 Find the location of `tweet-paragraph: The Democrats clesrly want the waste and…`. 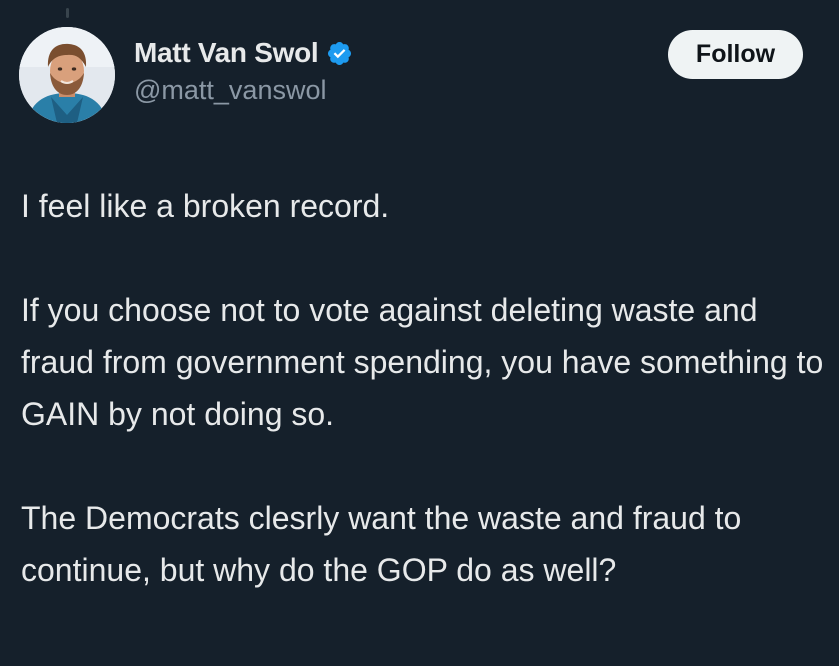

tweet-paragraph: The Democrats clesrly want the waste and… is located at coordinates (381, 544).